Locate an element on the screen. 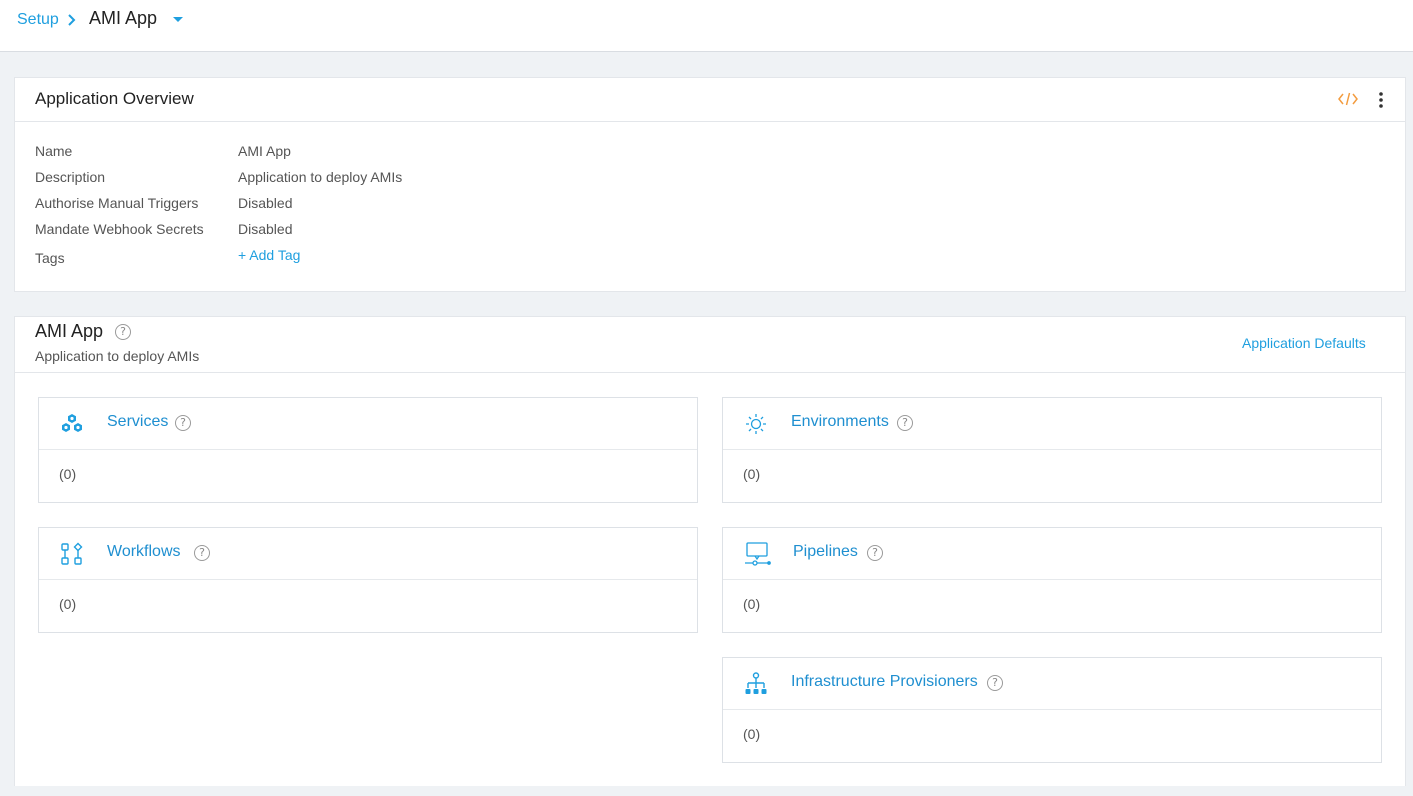 The height and width of the screenshot is (796, 1413). top-bar: Setup AMI App is located at coordinates (706, 26).